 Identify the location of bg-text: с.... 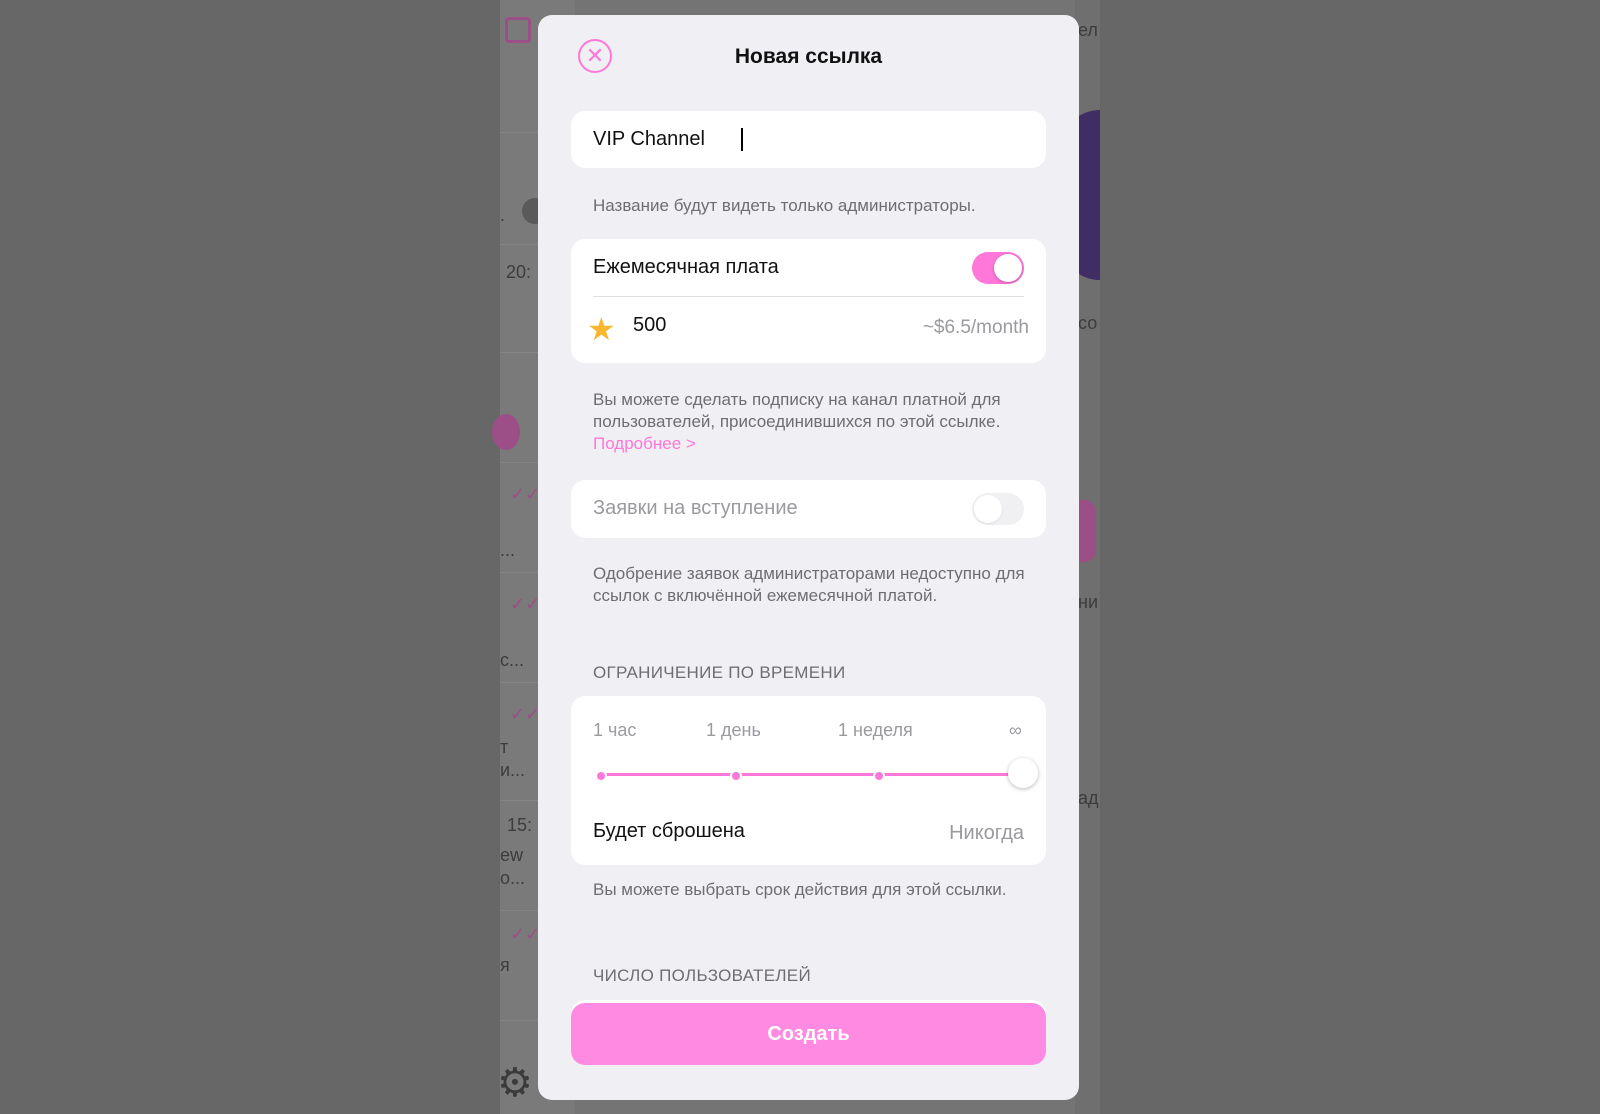
(512, 660).